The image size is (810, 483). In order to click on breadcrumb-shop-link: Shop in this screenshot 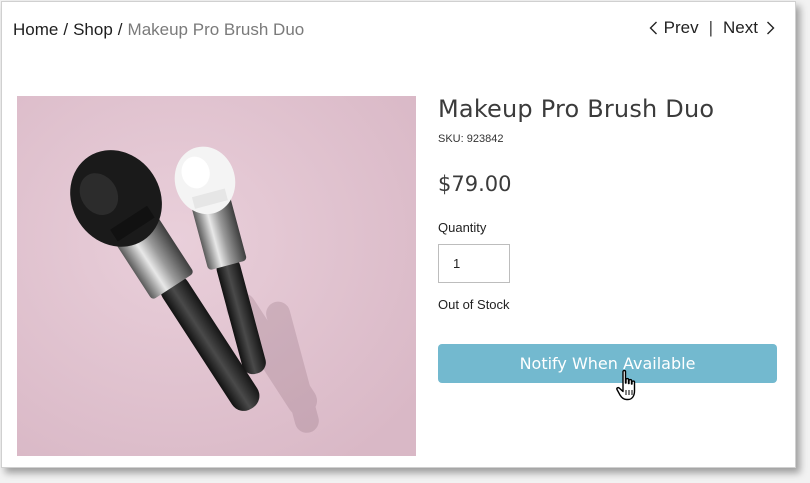, I will do `click(93, 29)`.